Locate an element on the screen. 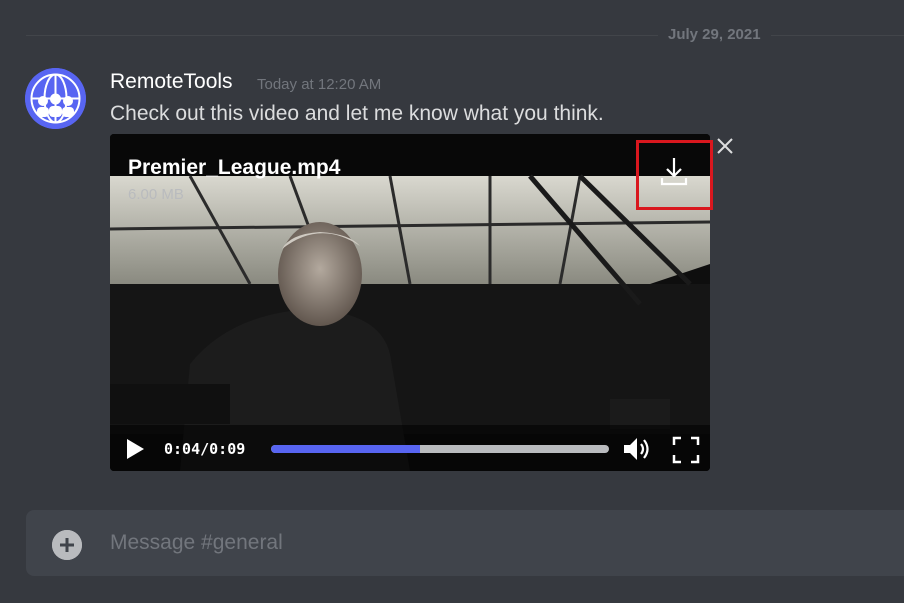  video-file-name: Premier_League.mp4 is located at coordinates (234, 167).